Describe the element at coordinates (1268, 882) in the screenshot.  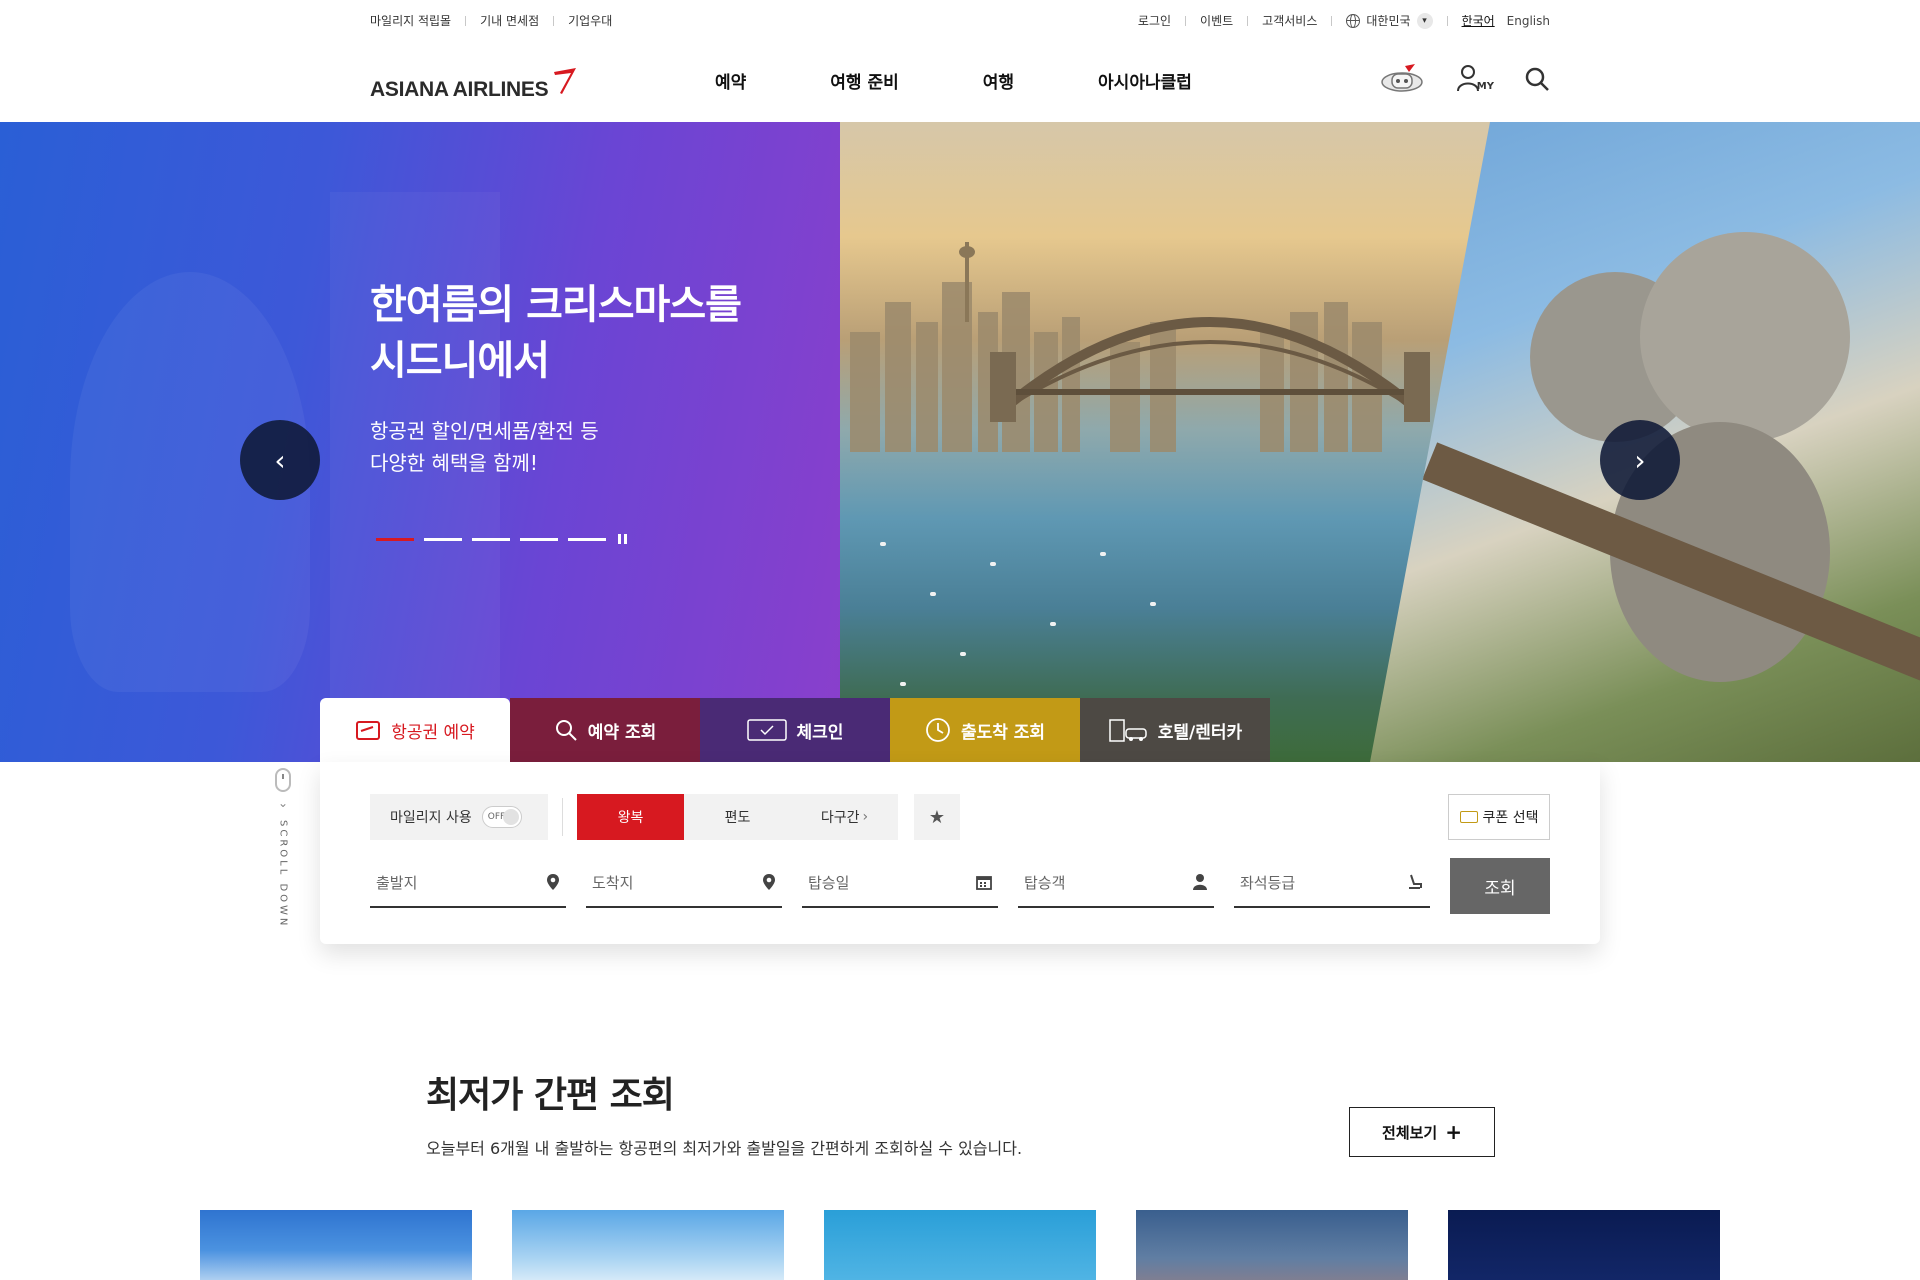
I see `cabin-placeholder: 좌석등급` at that location.